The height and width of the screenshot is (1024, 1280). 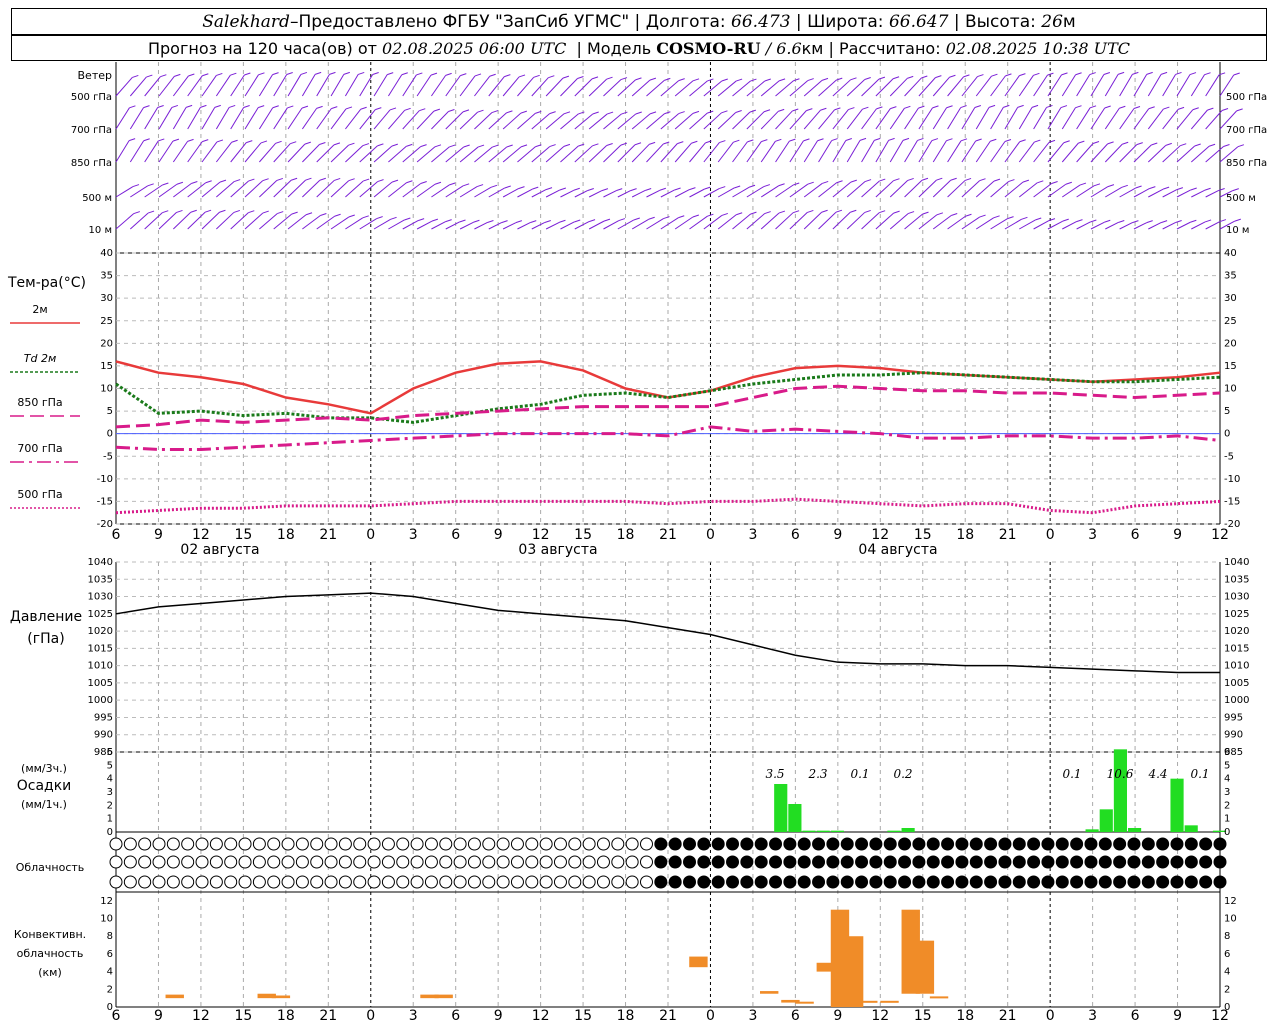 I want to click on x-tick-label: 6, so click(x=455, y=1016).